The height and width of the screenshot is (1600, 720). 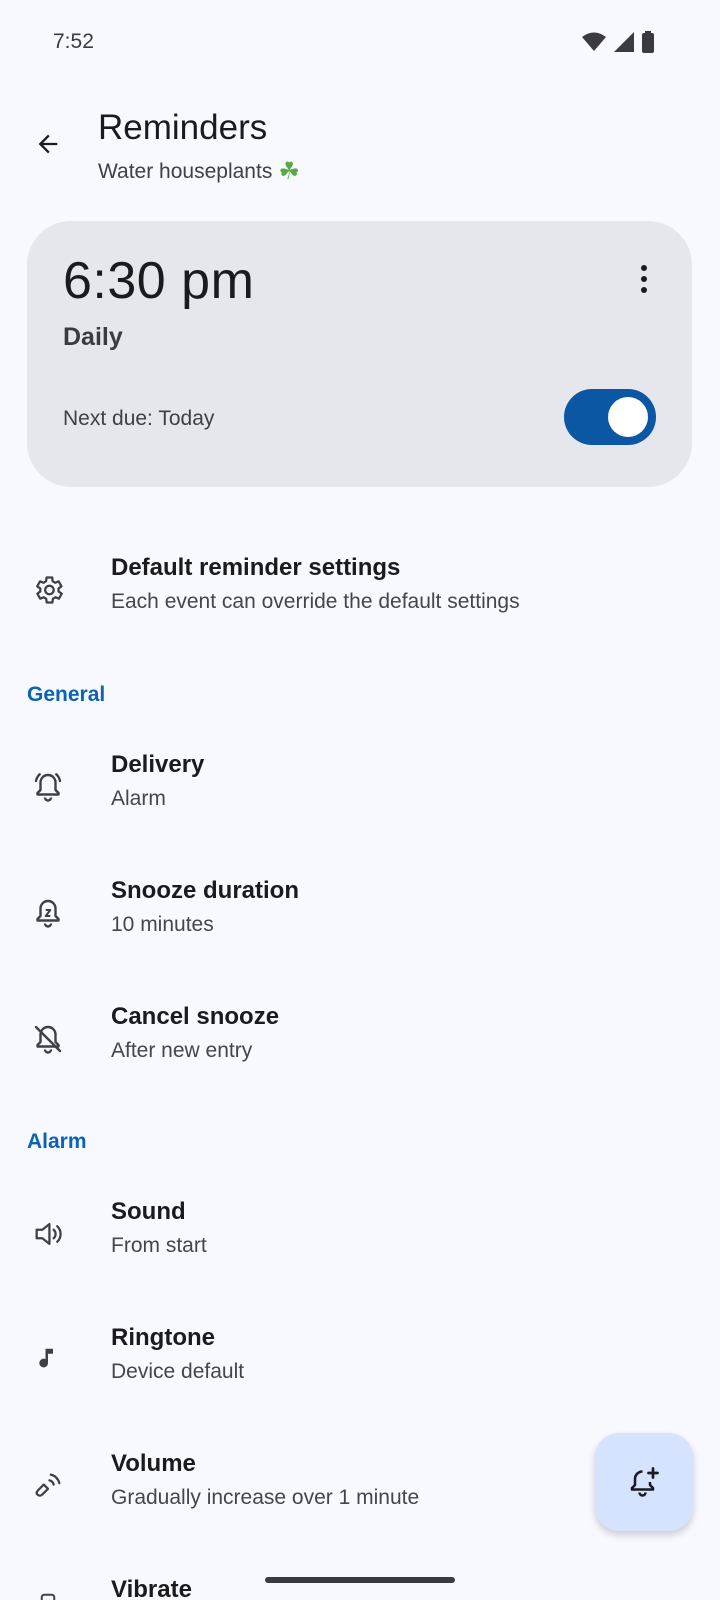 I want to click on next-due-text: Next due: Today, so click(x=139, y=418).